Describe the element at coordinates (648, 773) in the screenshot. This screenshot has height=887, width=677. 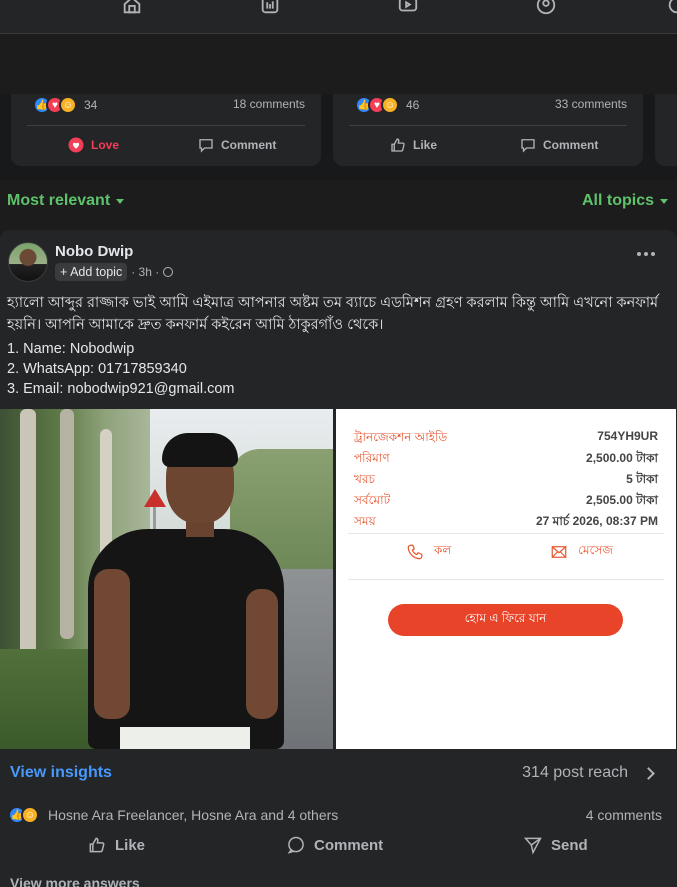
I see `chevron-right-icon` at that location.